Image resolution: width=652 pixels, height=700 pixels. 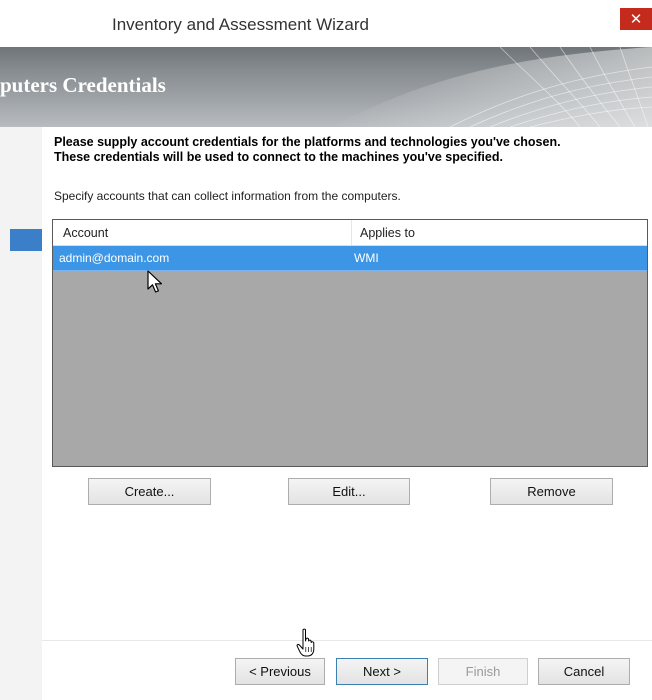 I want to click on remove-button: Remove, so click(x=551, y=491).